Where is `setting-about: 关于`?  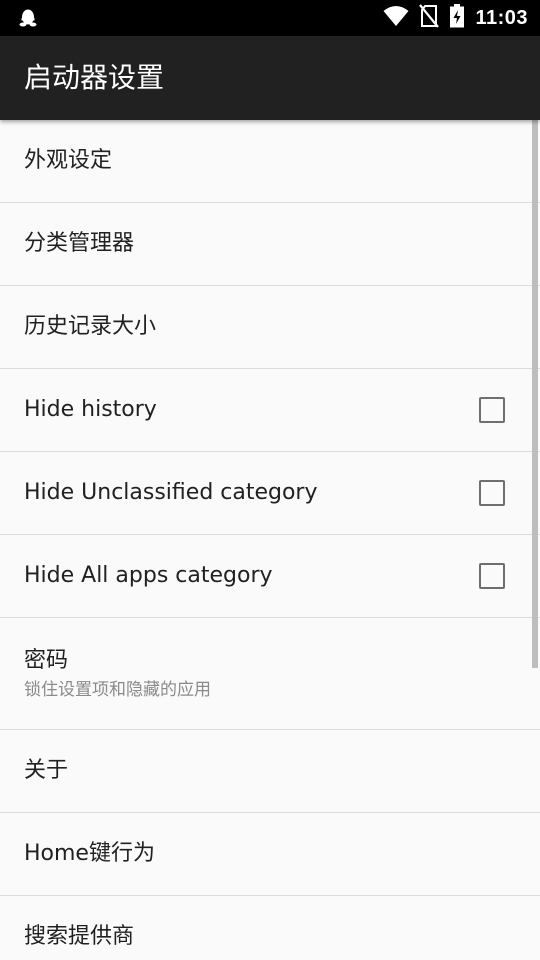 setting-about: 关于 is located at coordinates (270, 771).